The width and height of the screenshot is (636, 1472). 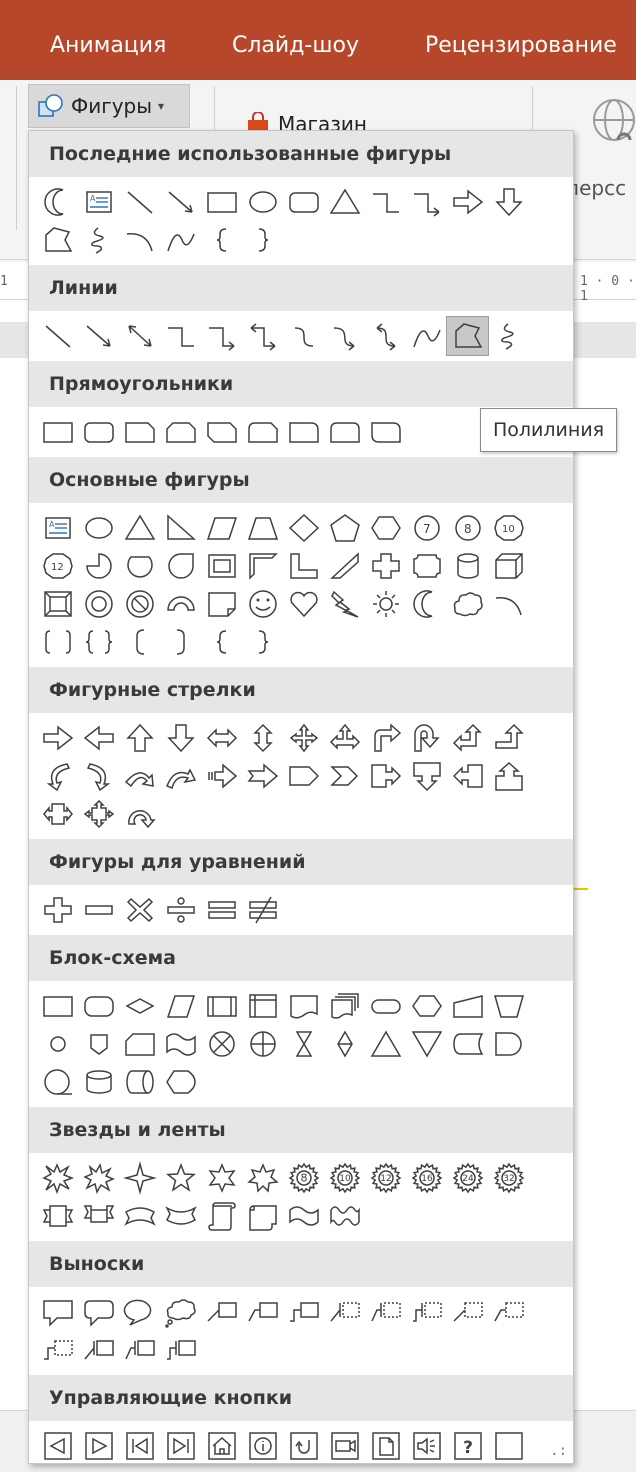 What do you see at coordinates (262, 566) in the screenshot?
I see `half-frame-icon` at bounding box center [262, 566].